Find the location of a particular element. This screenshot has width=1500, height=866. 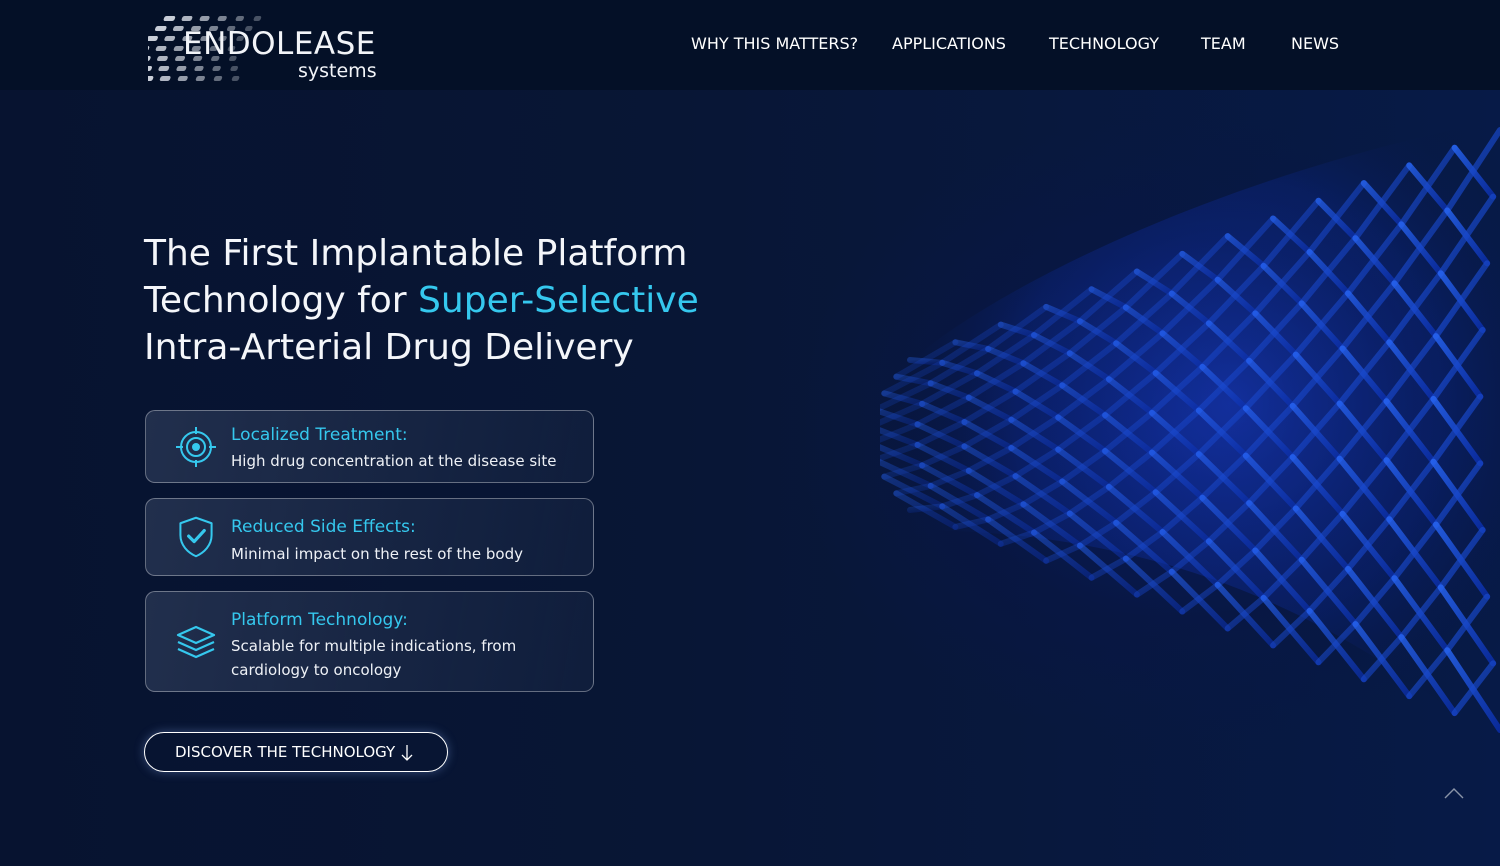

nav-why-this-matters: WHY THIS MATTERS? is located at coordinates (774, 43).